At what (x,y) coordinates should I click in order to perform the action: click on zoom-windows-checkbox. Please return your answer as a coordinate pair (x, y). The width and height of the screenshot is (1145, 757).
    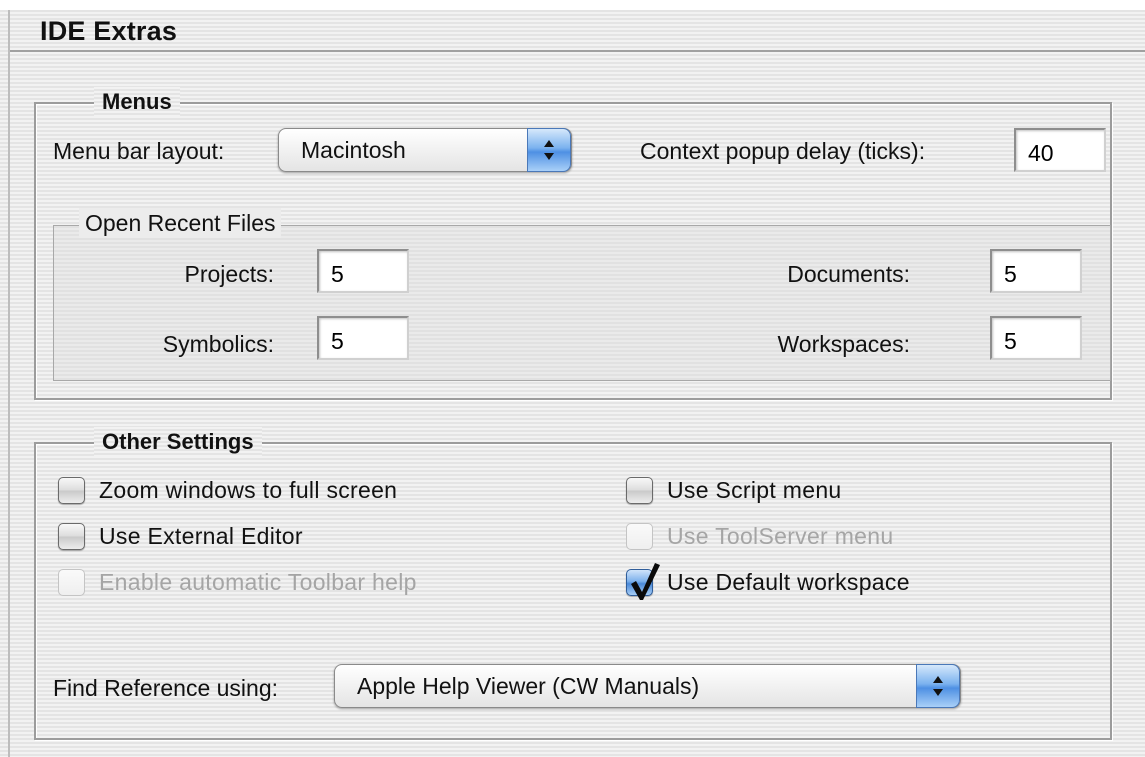
    Looking at the image, I should click on (71, 490).